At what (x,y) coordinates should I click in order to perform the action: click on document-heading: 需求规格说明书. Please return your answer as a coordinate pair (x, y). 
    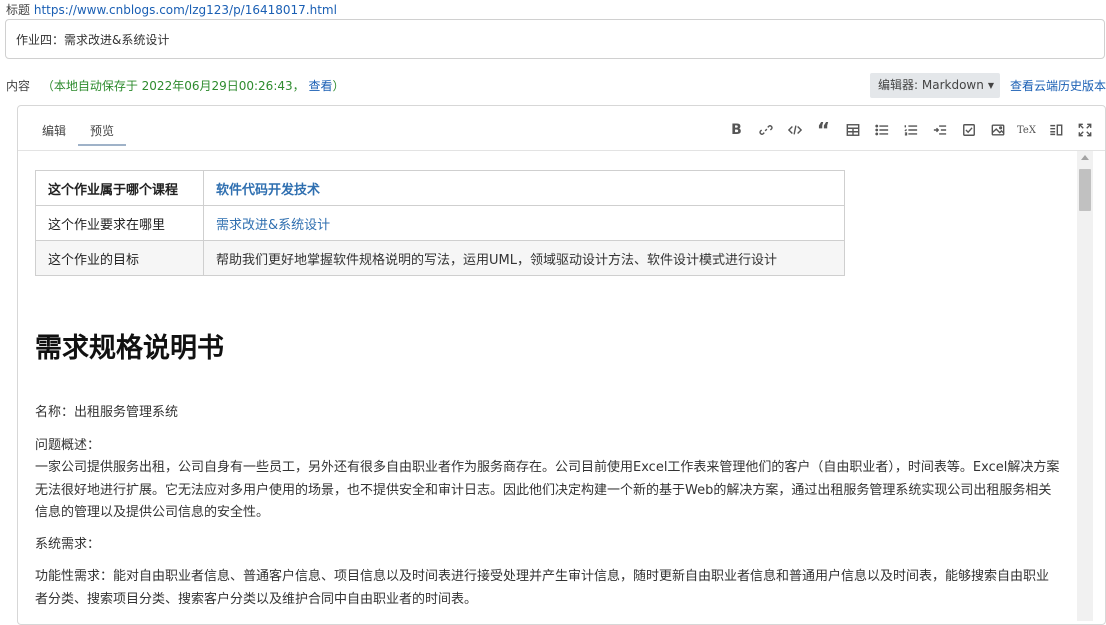
    Looking at the image, I should click on (129, 348).